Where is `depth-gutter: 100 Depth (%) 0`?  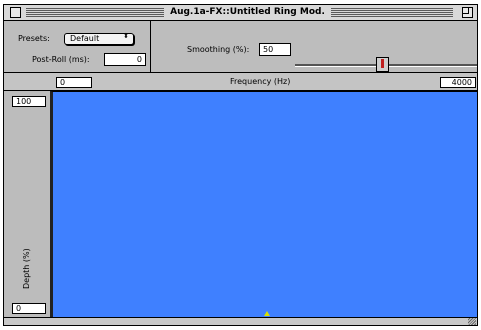
depth-gutter: 100 Depth (%) 0 is located at coordinates (27, 204).